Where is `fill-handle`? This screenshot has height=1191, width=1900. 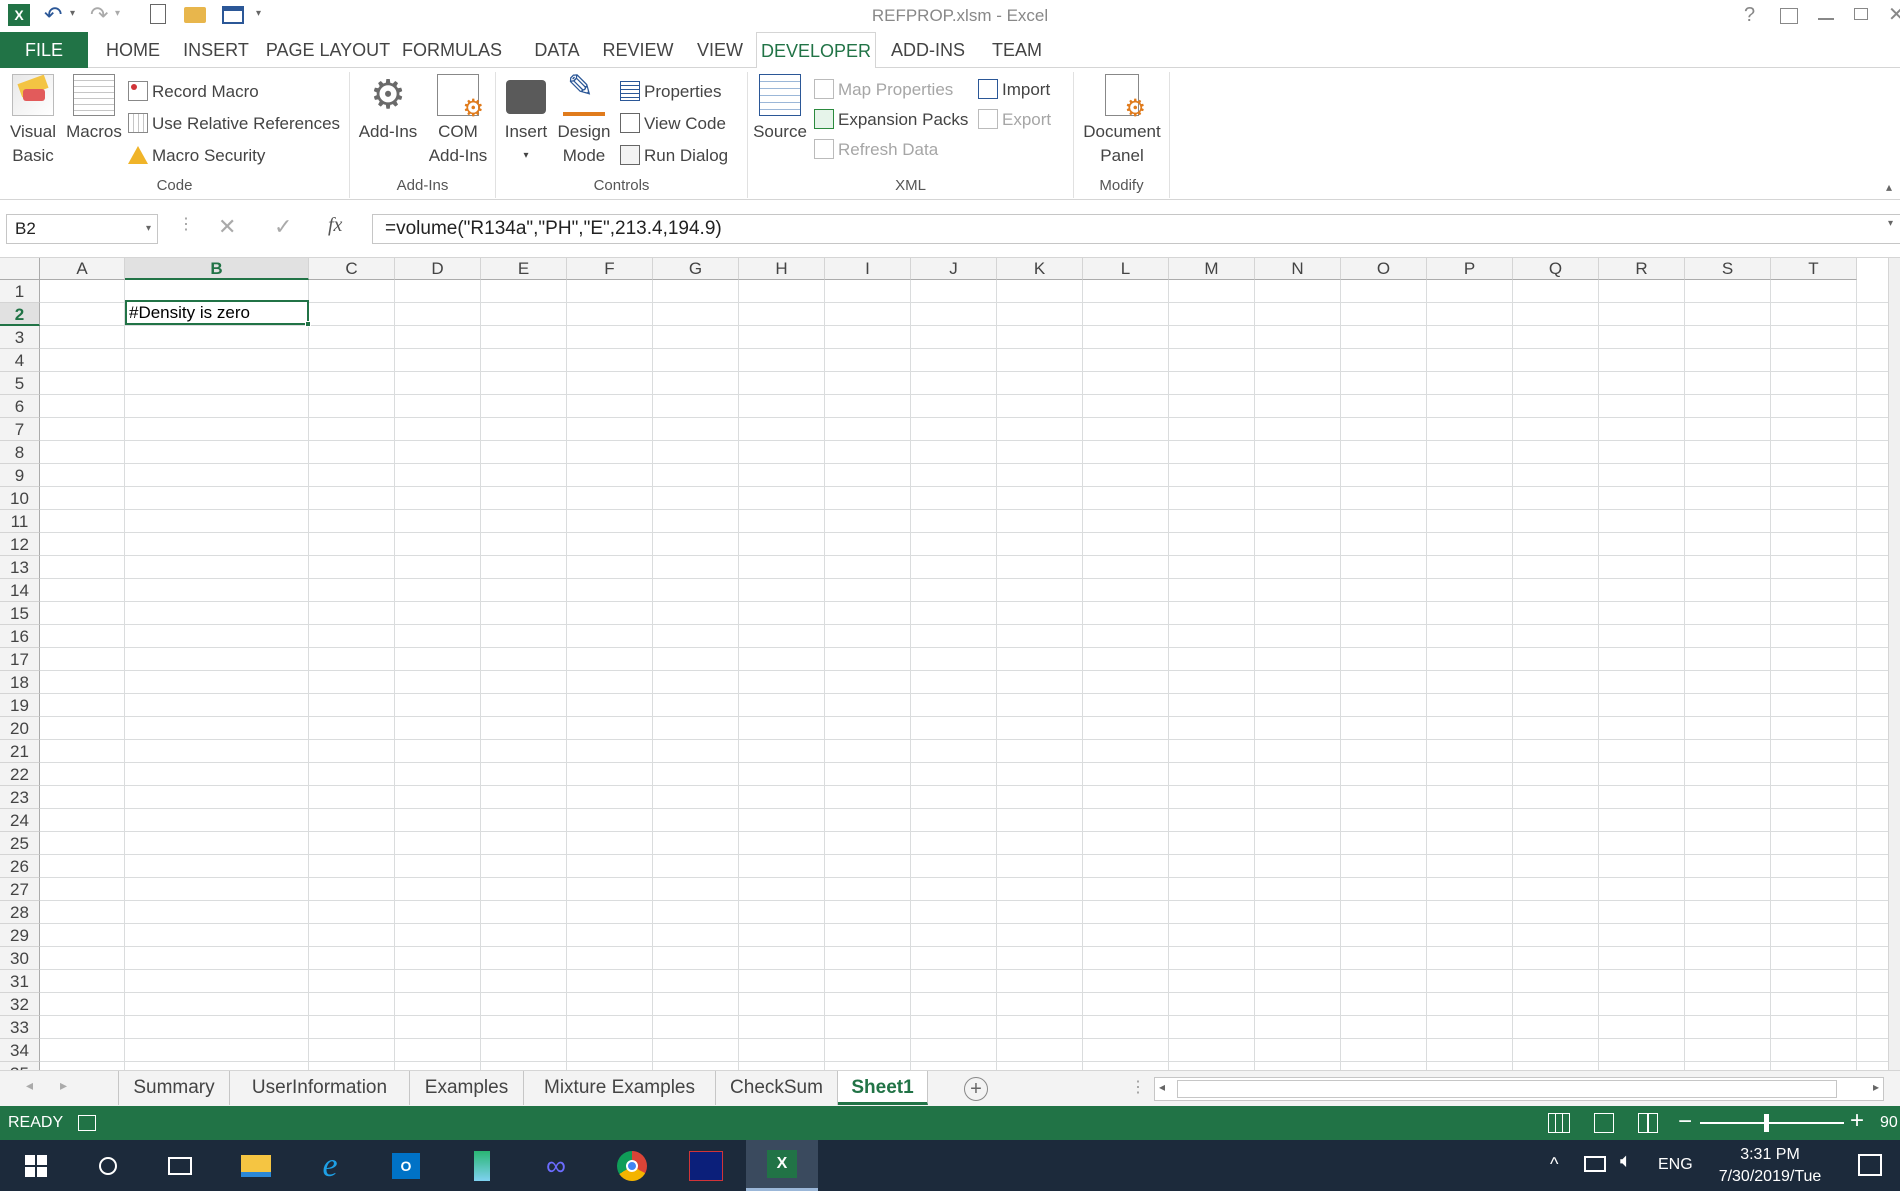 fill-handle is located at coordinates (308, 324).